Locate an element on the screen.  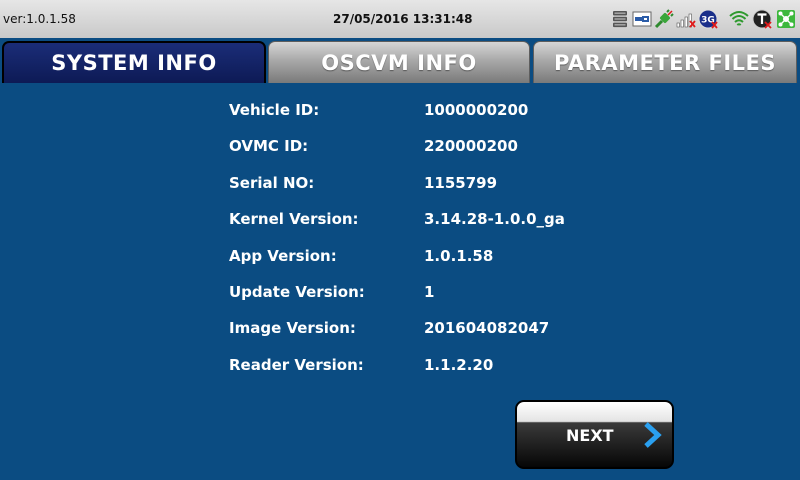
network-status-icon is located at coordinates (786, 19).